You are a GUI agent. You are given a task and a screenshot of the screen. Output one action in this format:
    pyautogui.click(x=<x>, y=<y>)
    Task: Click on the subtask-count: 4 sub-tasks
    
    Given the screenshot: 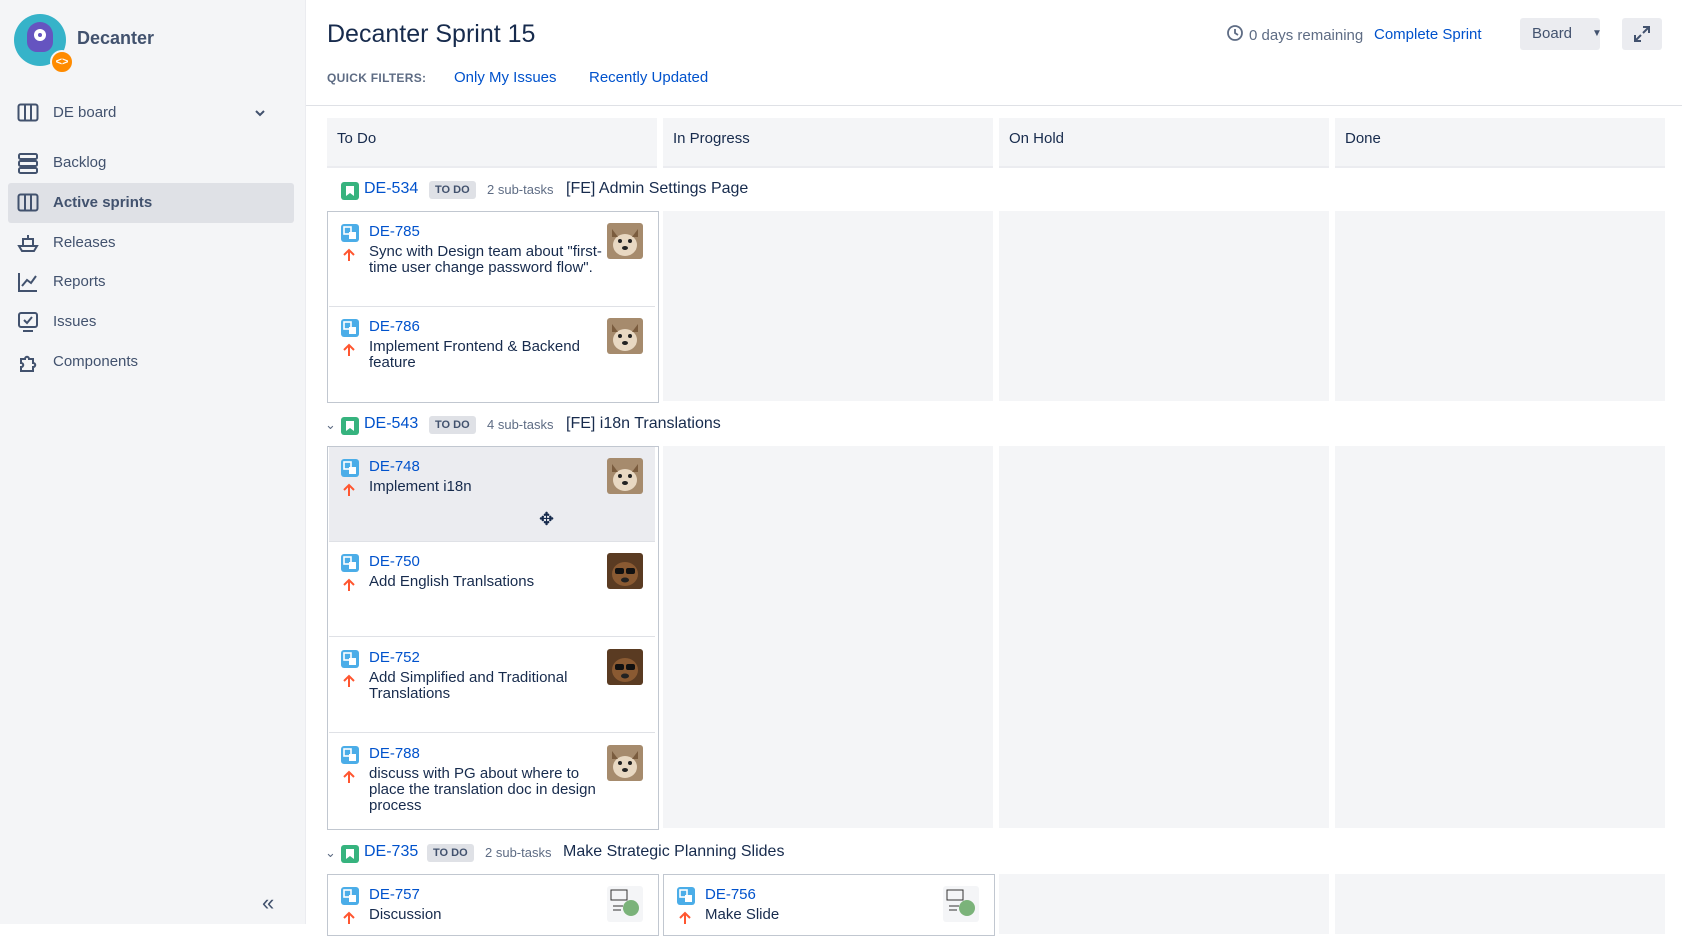 What is the action you would take?
    pyautogui.click(x=520, y=424)
    